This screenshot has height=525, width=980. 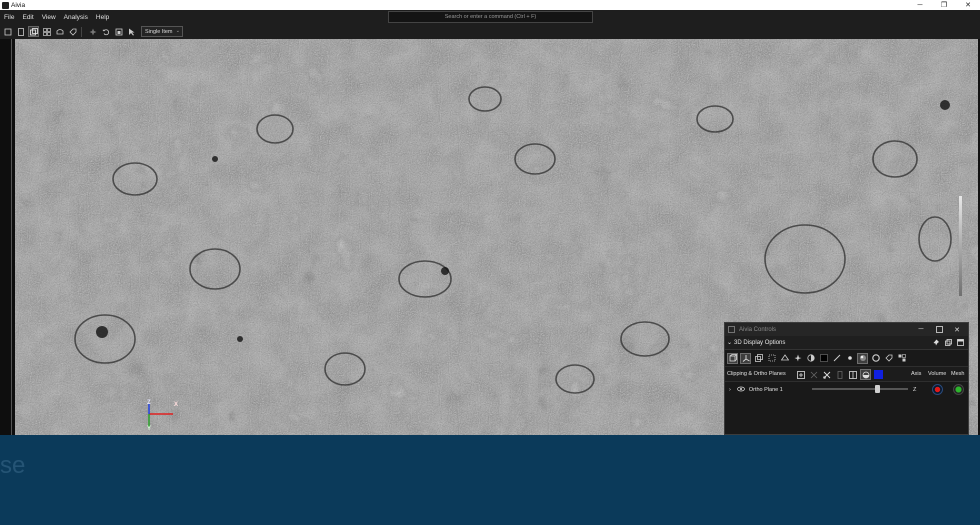 I want to click on menu-view: View, so click(x=49, y=17).